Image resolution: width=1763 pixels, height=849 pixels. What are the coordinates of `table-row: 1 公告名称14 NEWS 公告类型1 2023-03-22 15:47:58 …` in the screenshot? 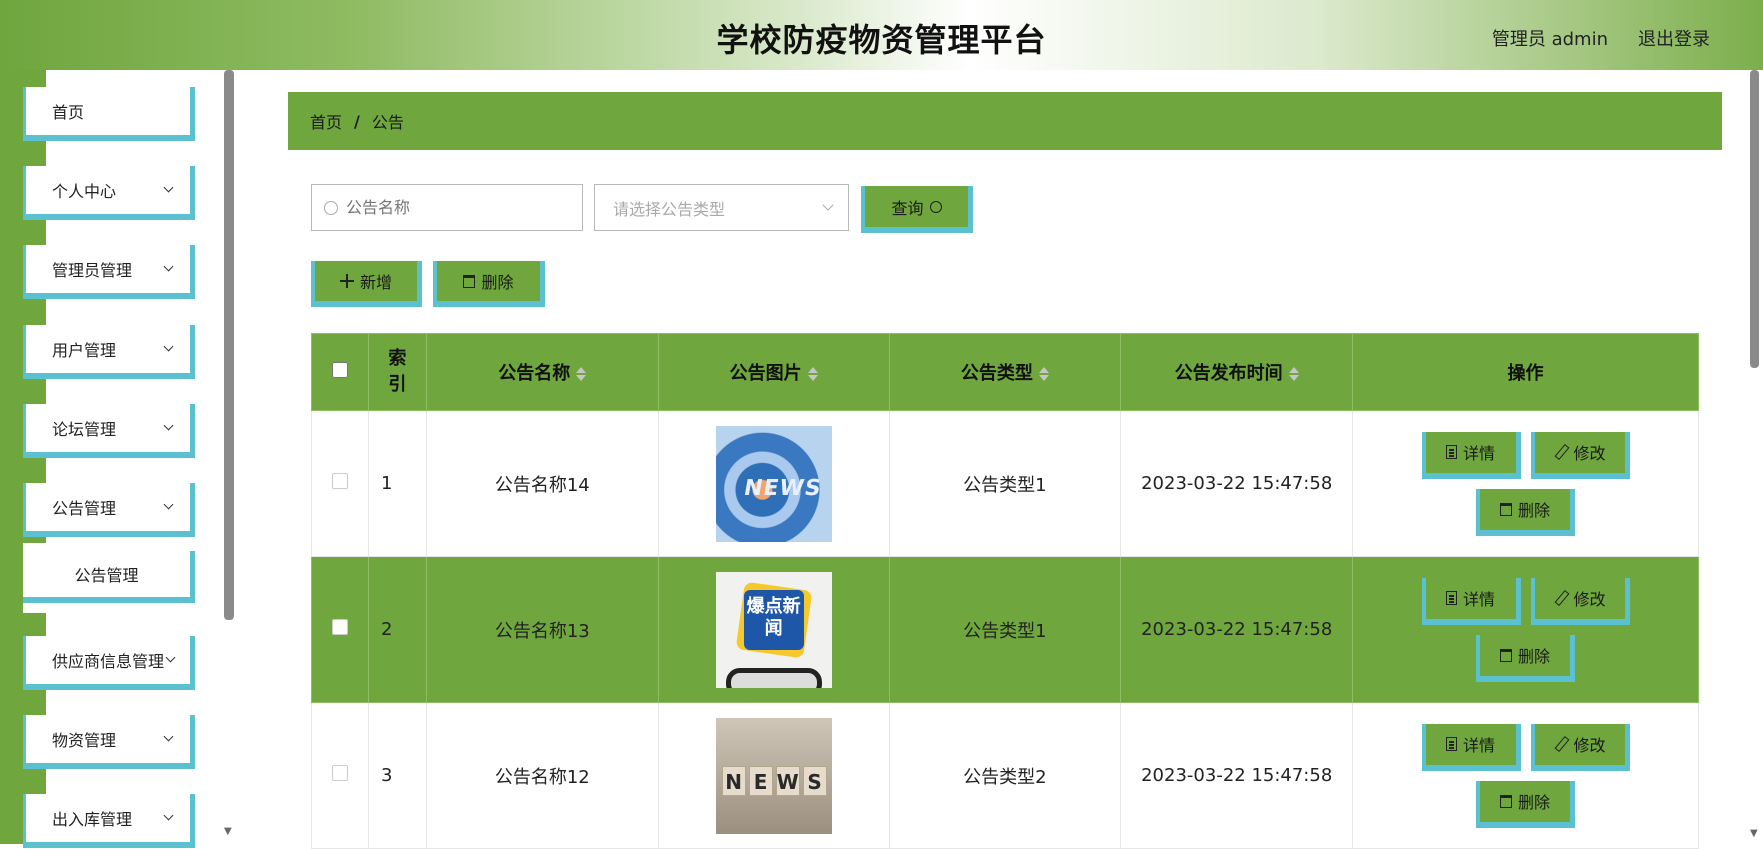 It's located at (1005, 483).